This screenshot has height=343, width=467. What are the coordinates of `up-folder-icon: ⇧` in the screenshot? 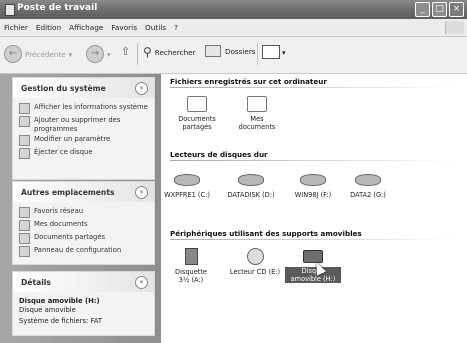 It's located at (126, 51).